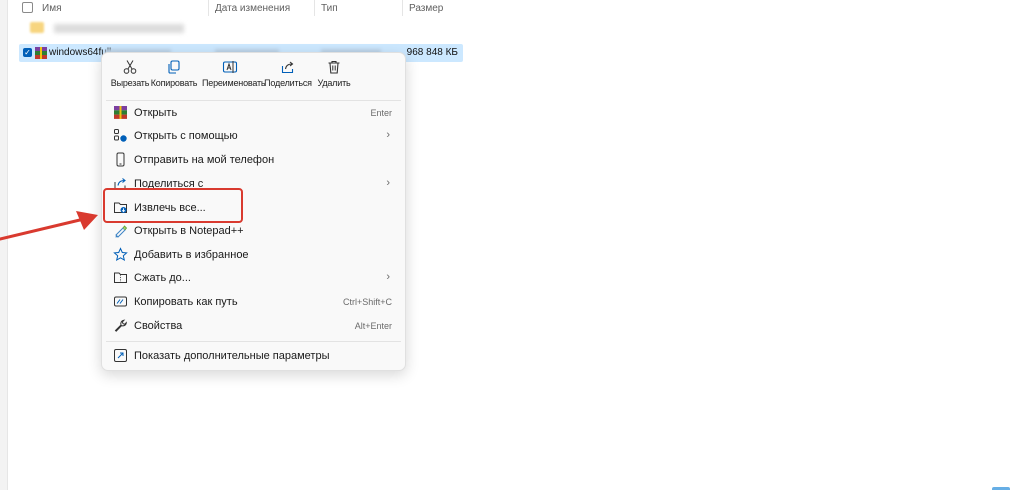 The width and height of the screenshot is (1024, 490). Describe the element at coordinates (204, 160) in the screenshot. I see `menu-item-label: Отправить на мой телефон` at that location.